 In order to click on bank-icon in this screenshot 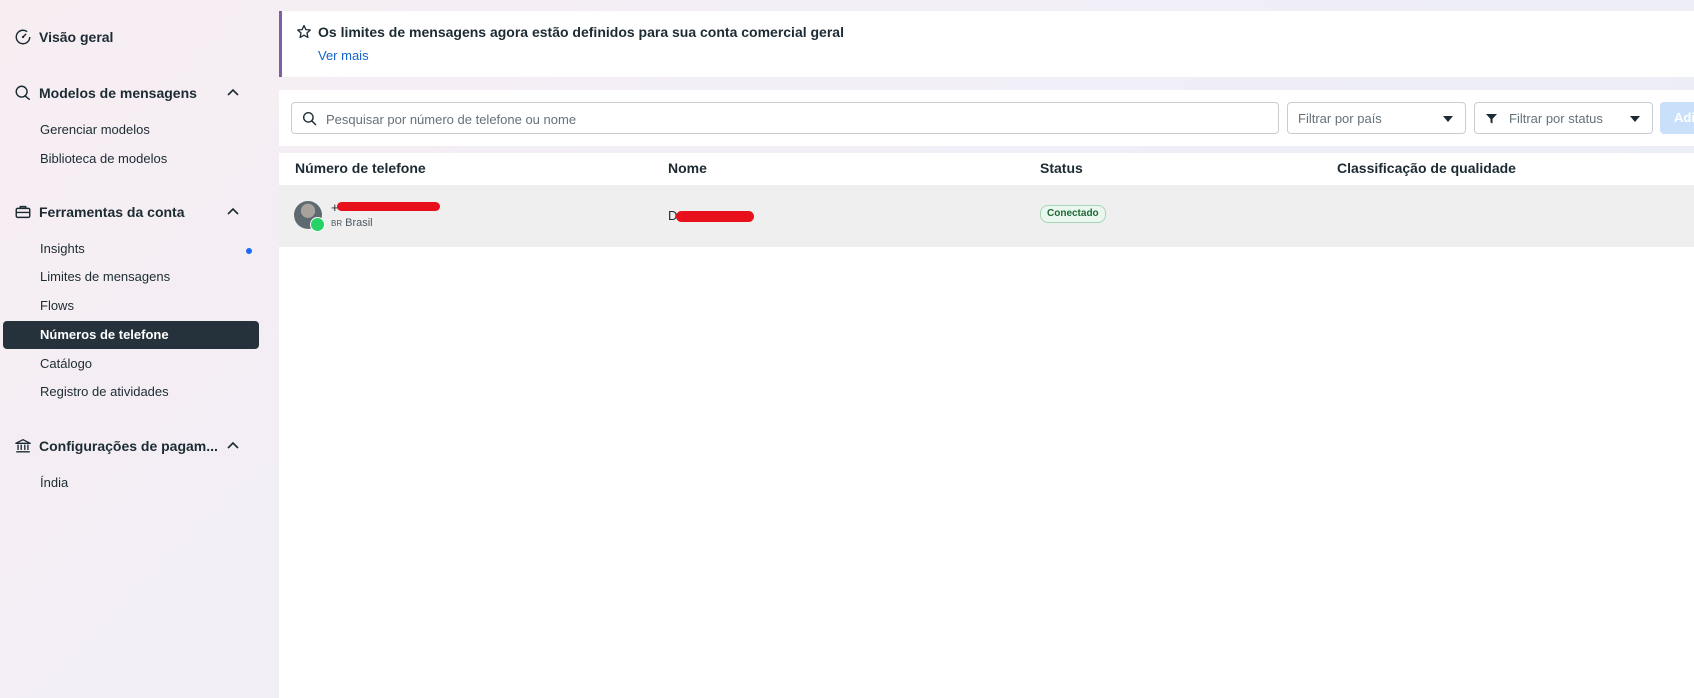, I will do `click(23, 446)`.